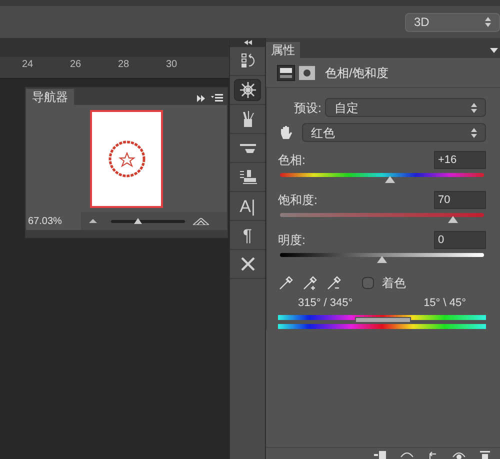 The width and height of the screenshot is (500, 459). What do you see at coordinates (380, 455) in the screenshot?
I see `clip-layer-icon` at bounding box center [380, 455].